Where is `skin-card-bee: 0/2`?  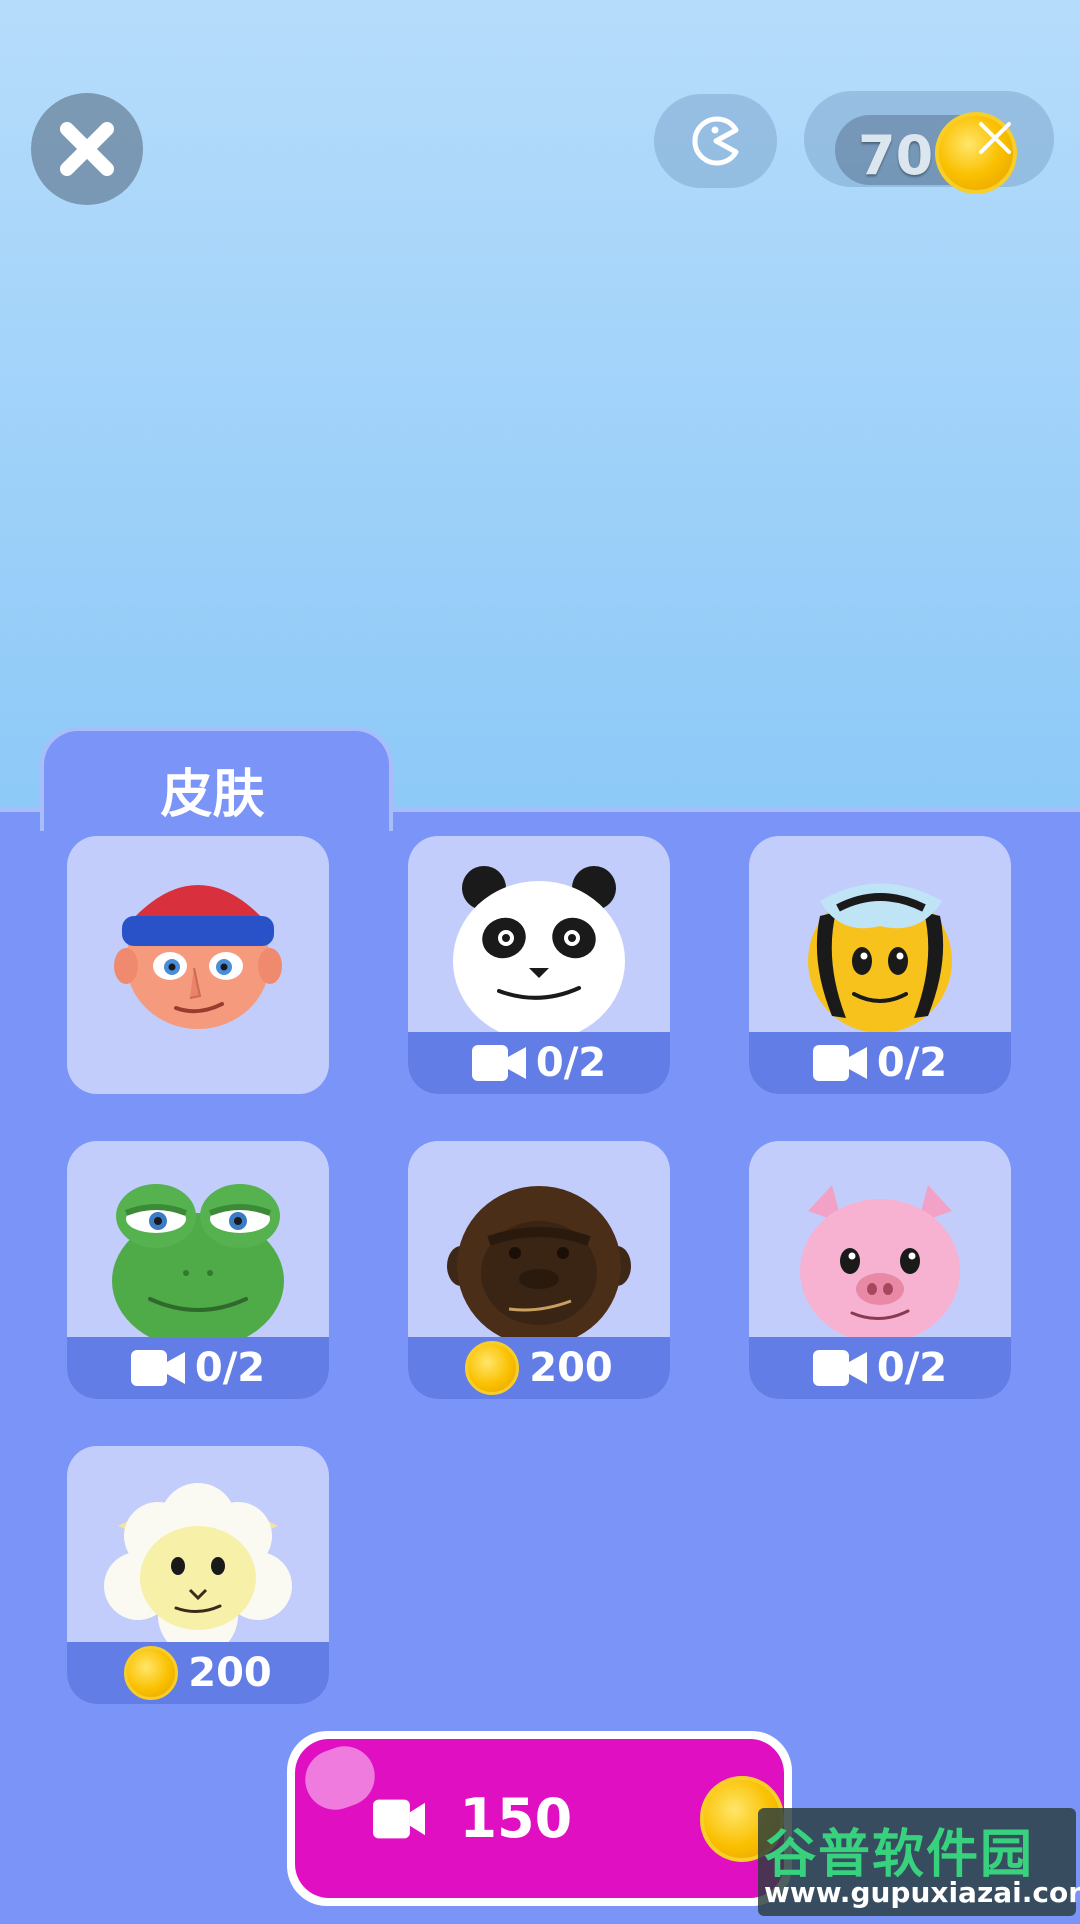 skin-card-bee: 0/2 is located at coordinates (880, 965).